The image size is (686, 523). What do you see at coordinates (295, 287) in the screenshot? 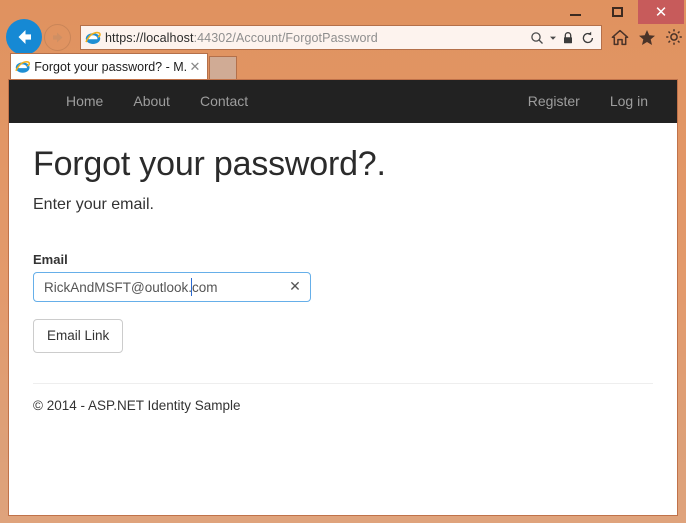
I see `clear-input-icon: ✕` at bounding box center [295, 287].